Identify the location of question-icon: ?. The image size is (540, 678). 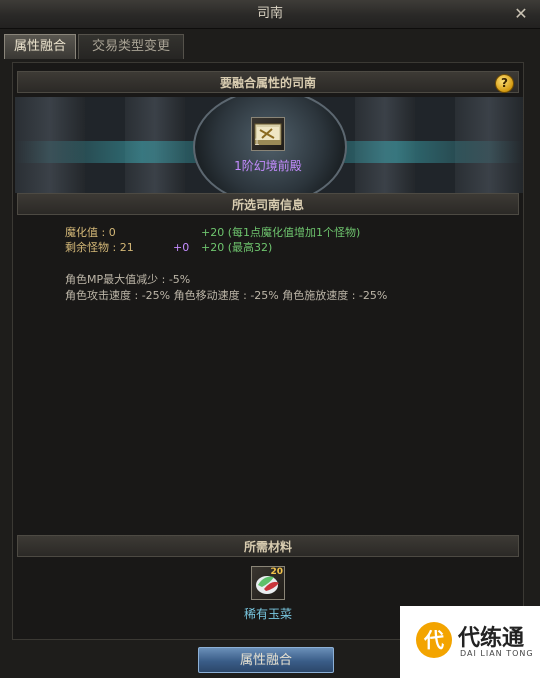
(504, 83).